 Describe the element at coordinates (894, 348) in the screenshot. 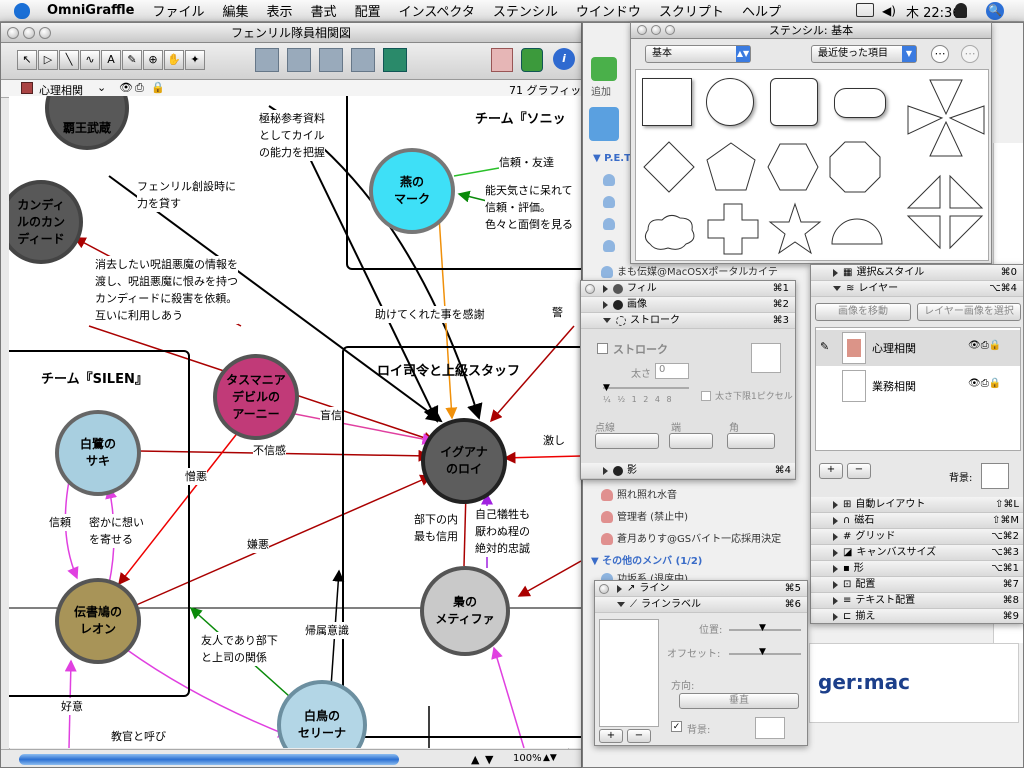

I see `layer-name-psych: 心理相関` at that location.